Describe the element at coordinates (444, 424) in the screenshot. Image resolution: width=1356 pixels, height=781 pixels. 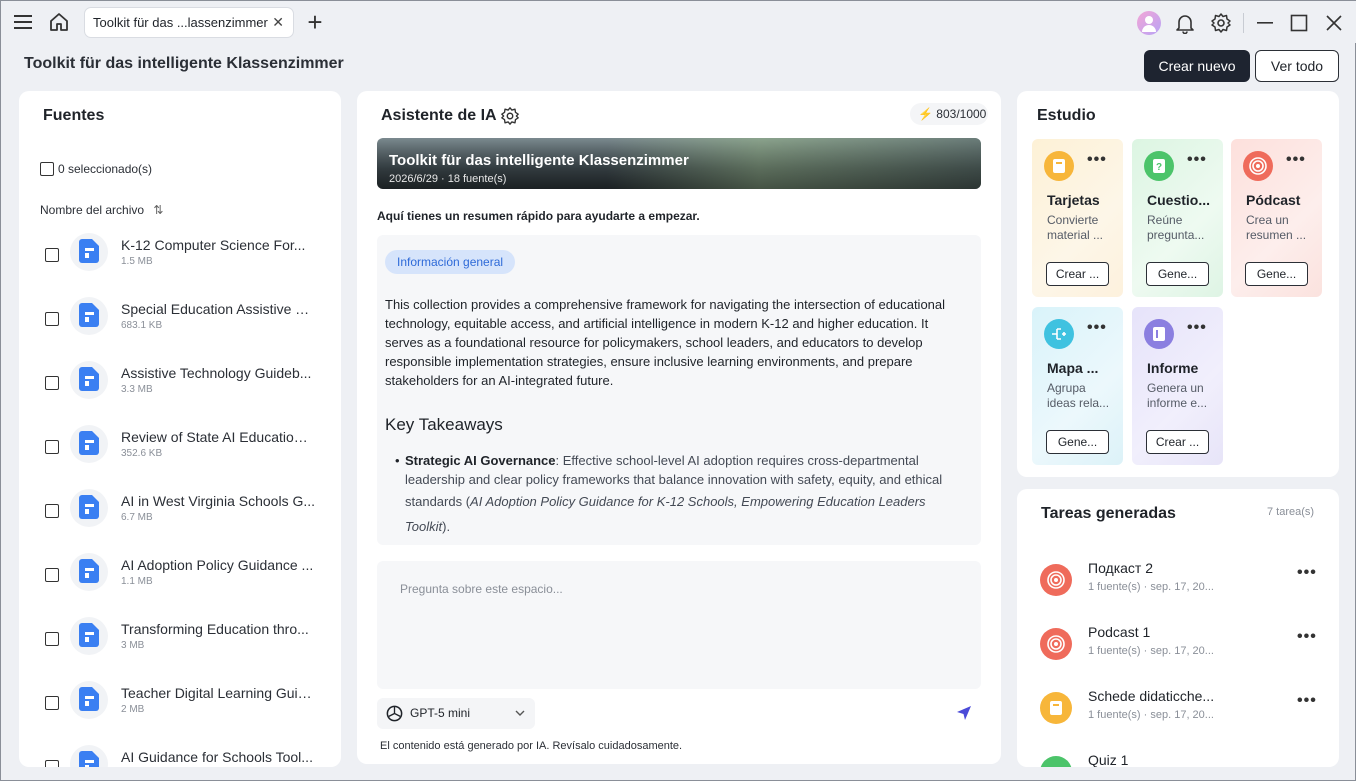
I see `key-takeaways-heading: Key Takeaways` at that location.